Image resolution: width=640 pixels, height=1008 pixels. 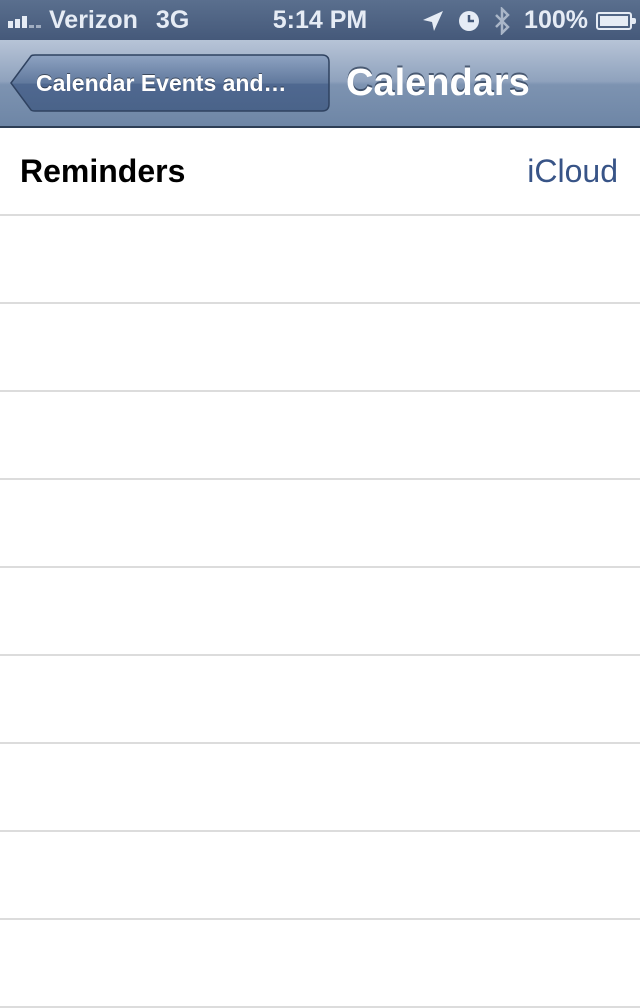 I want to click on alarm-clock-icon, so click(x=469, y=21).